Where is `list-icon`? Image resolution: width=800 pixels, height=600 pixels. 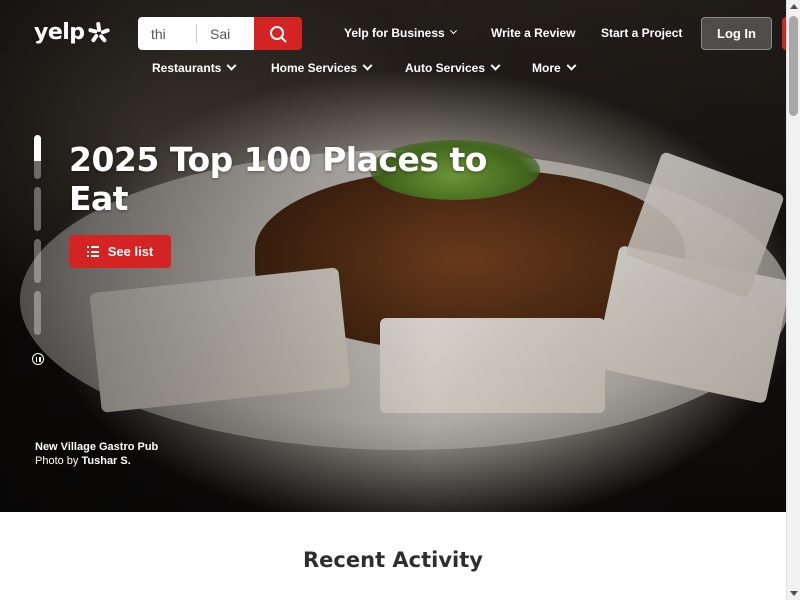 list-icon is located at coordinates (92, 251).